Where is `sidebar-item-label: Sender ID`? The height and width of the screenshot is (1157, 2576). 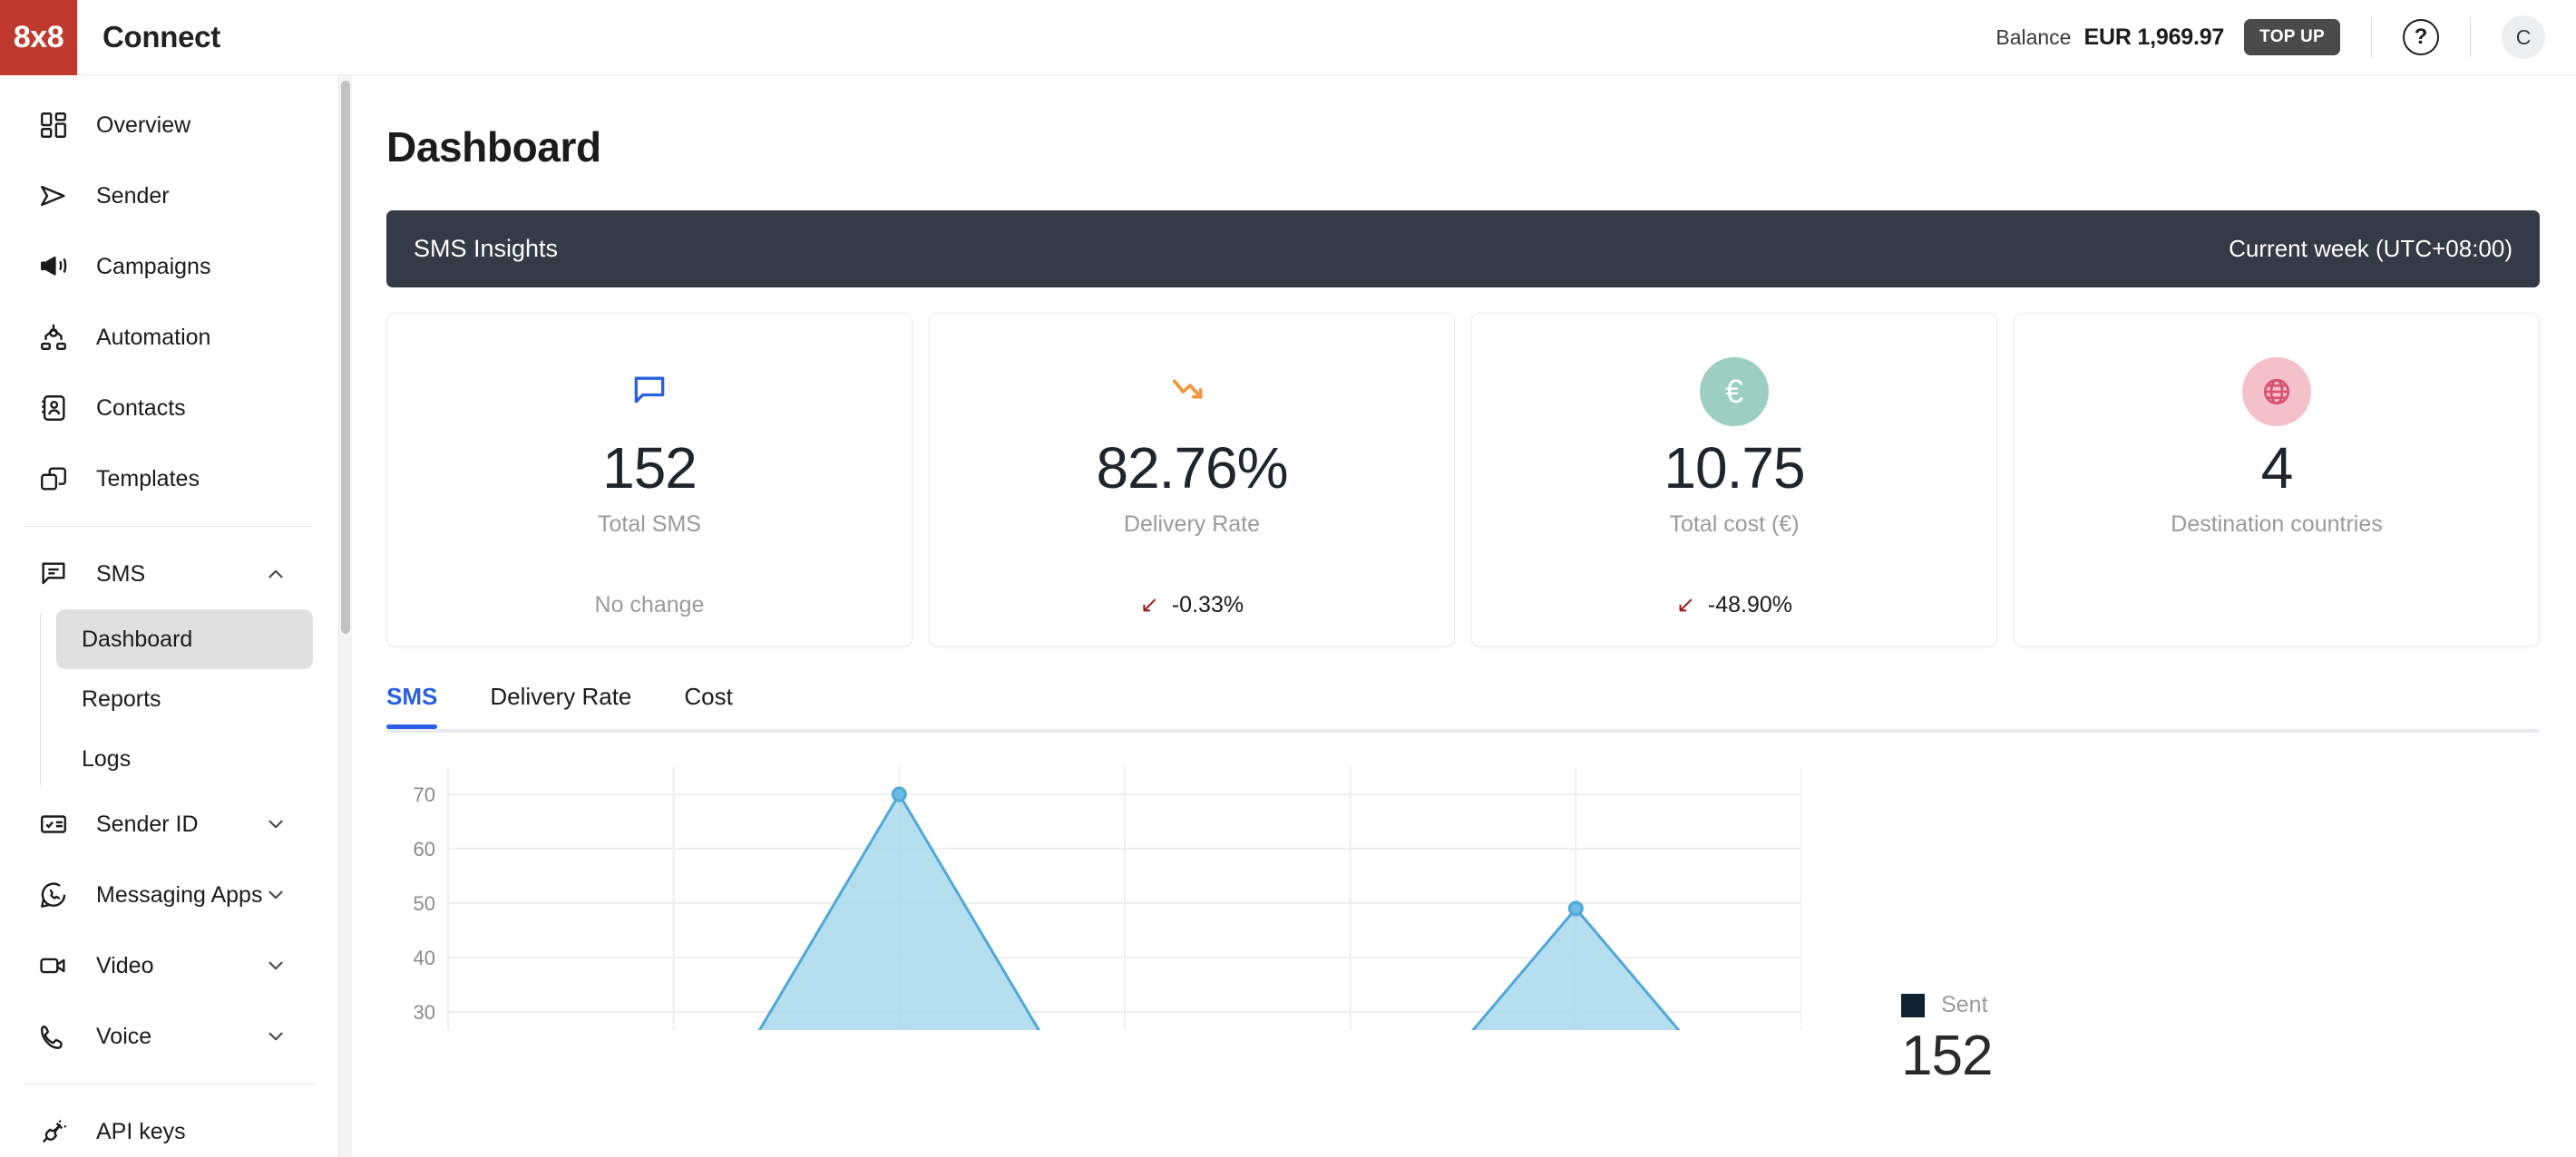
sidebar-item-label: Sender ID is located at coordinates (147, 824).